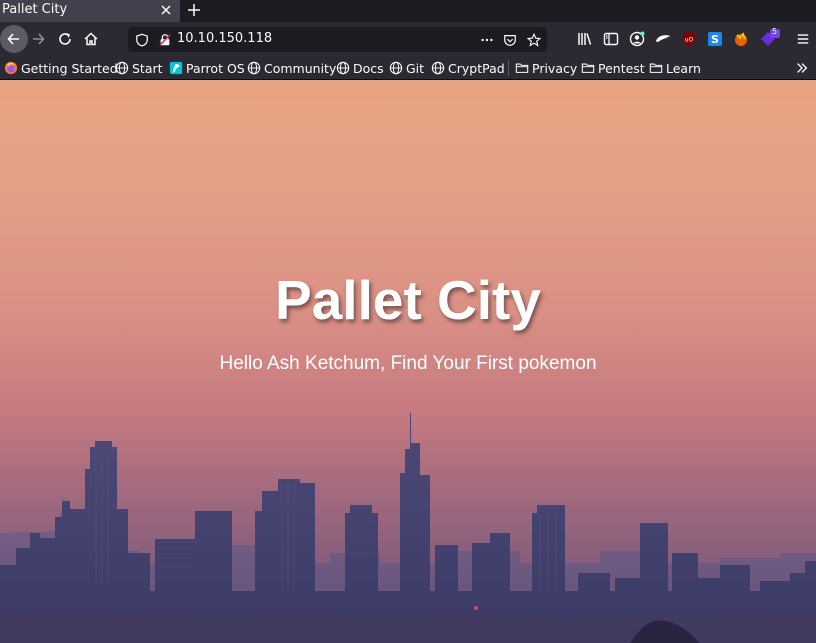  What do you see at coordinates (476, 68) in the screenshot?
I see `bookmark-label: CryptPad` at bounding box center [476, 68].